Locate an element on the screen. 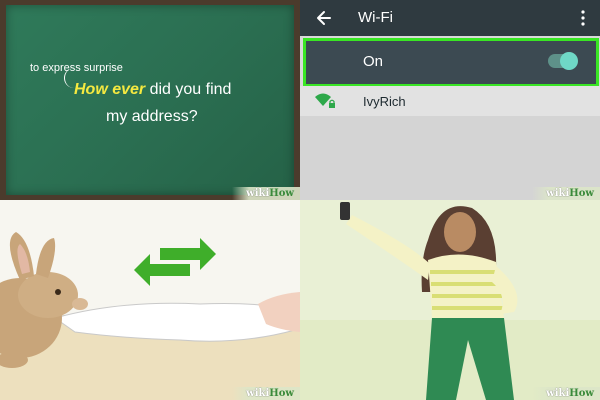 Image resolution: width=600 pixels, height=400 pixels. toggle-knob is located at coordinates (569, 61).